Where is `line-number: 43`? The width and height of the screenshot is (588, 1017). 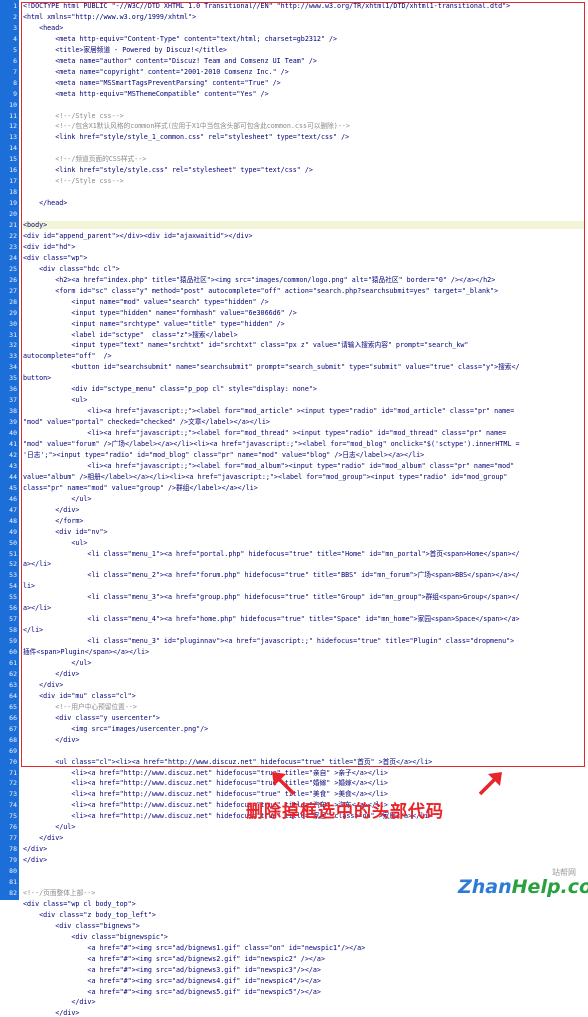
line-number: 43 is located at coordinates (13, 465).